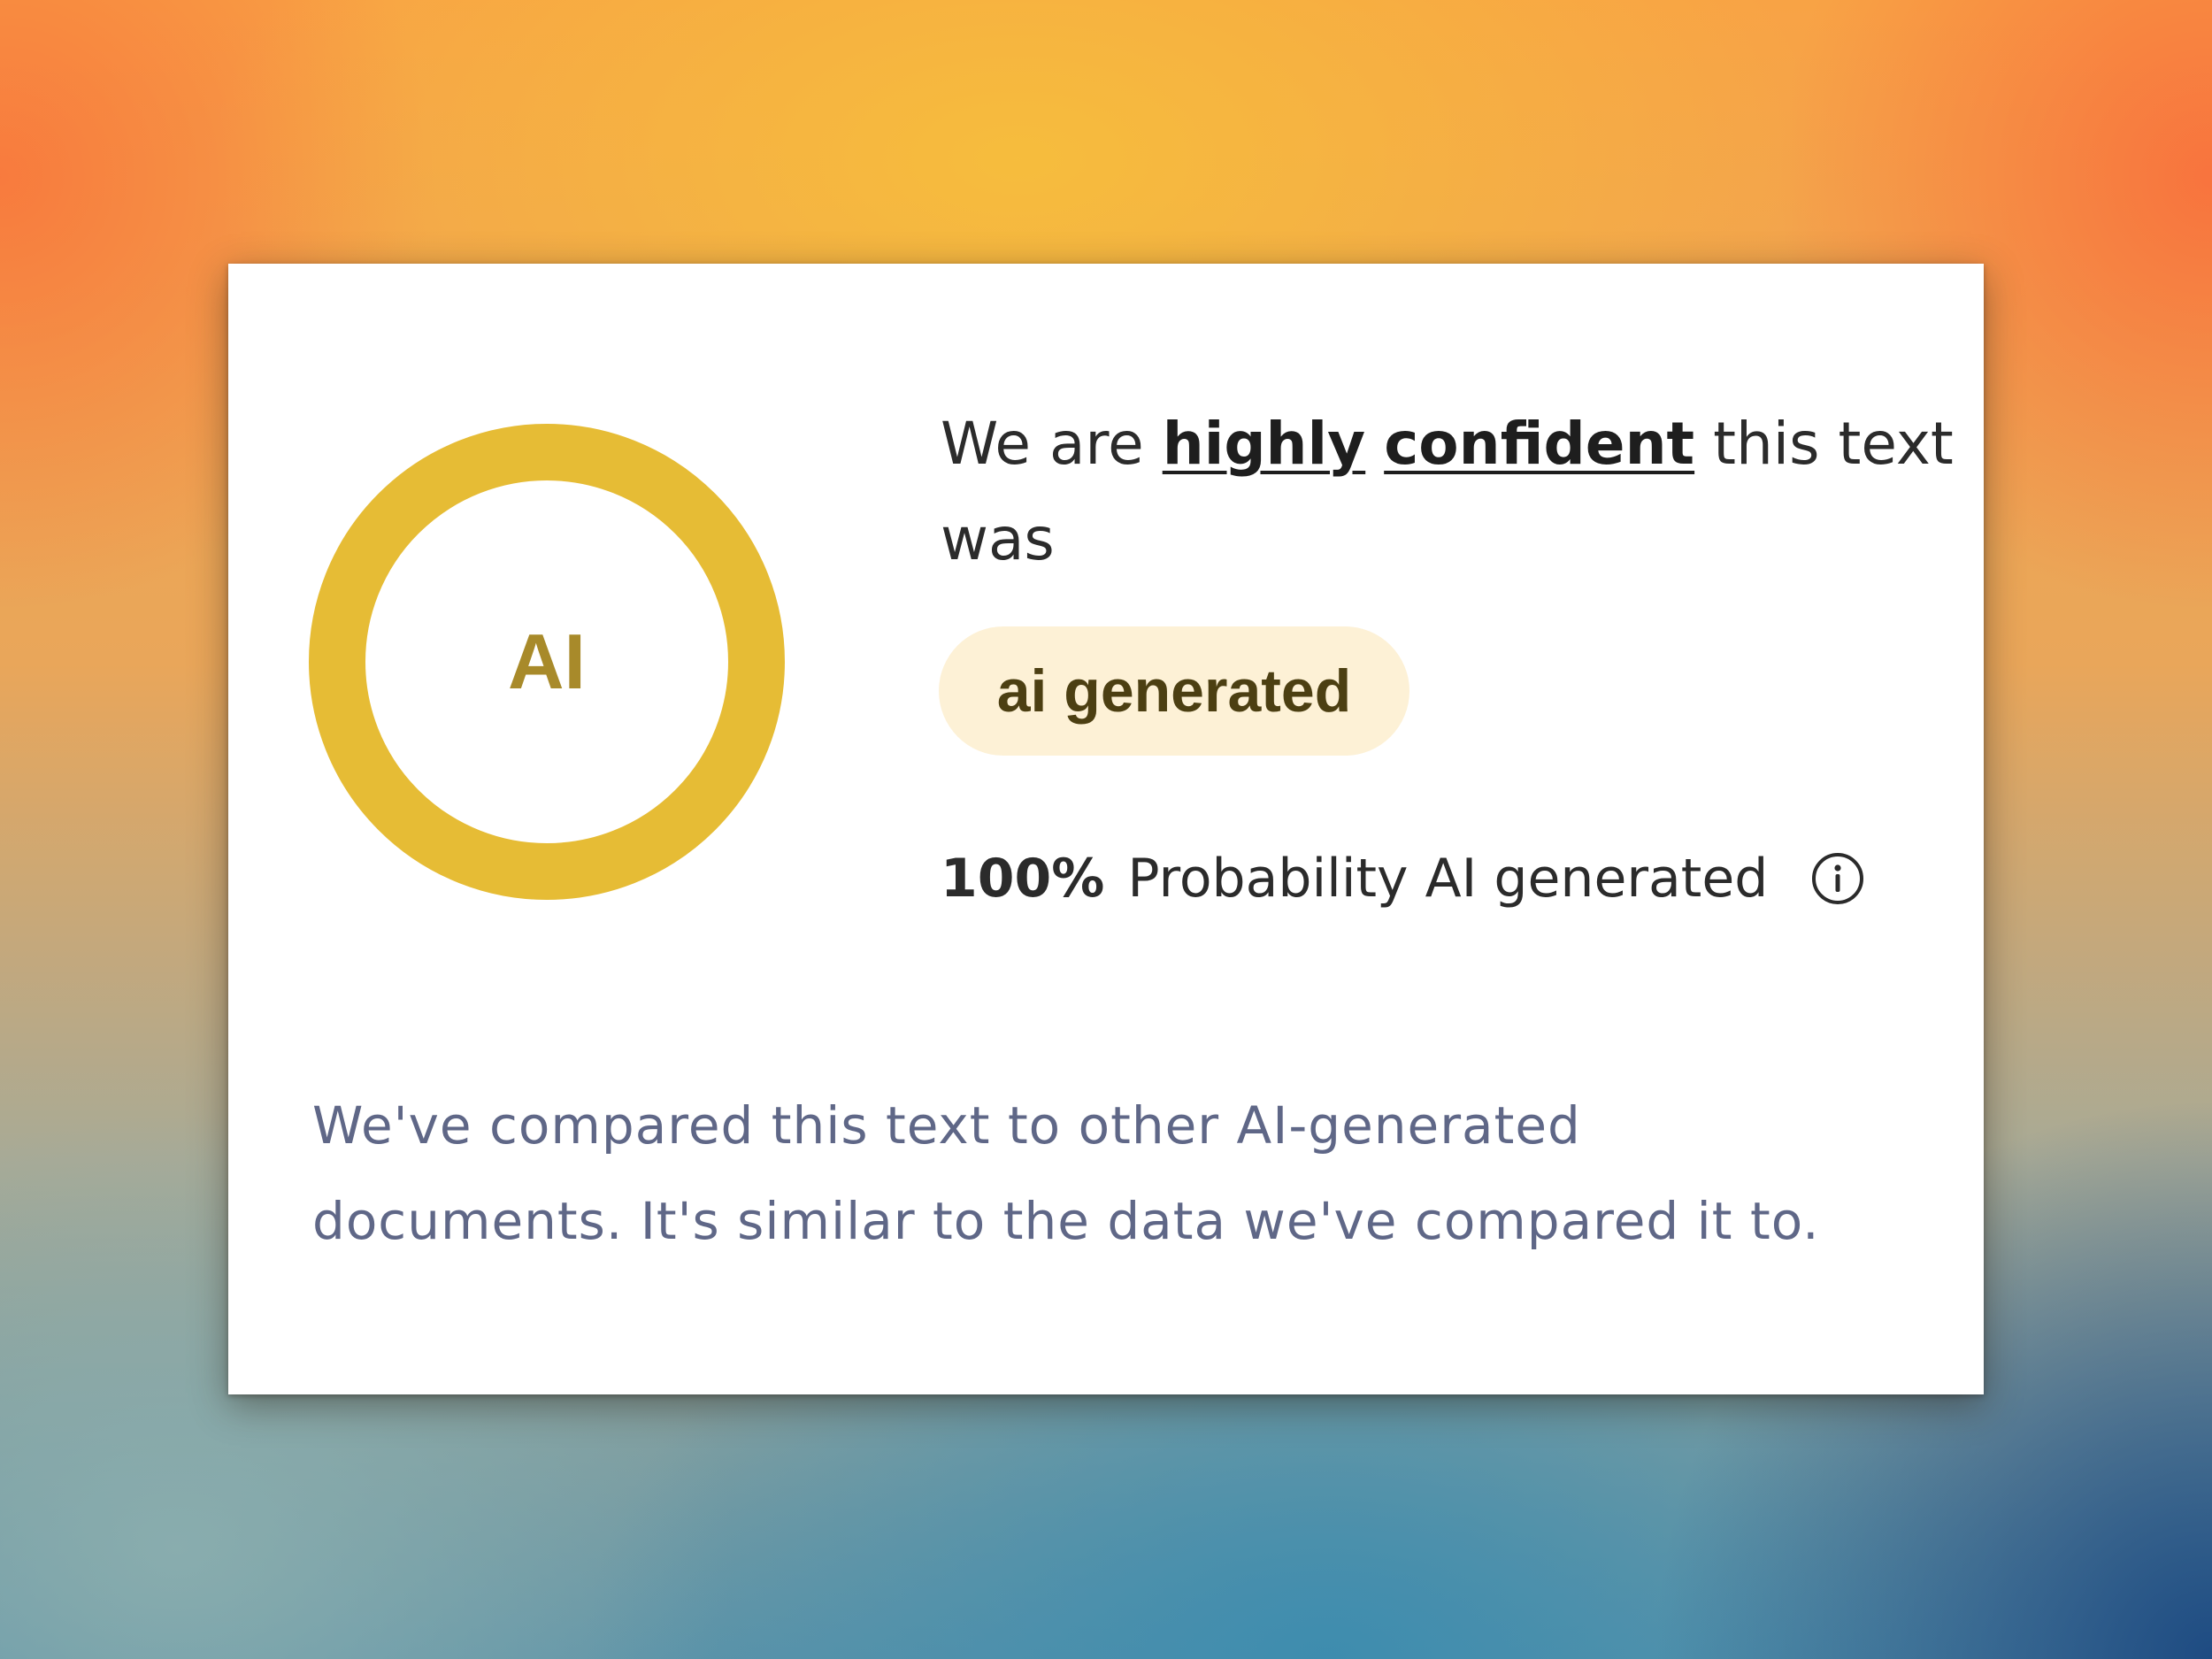 The height and width of the screenshot is (1659, 2212). Describe the element at coordinates (1448, 879) in the screenshot. I see `probability-label: Probability AI generated` at that location.